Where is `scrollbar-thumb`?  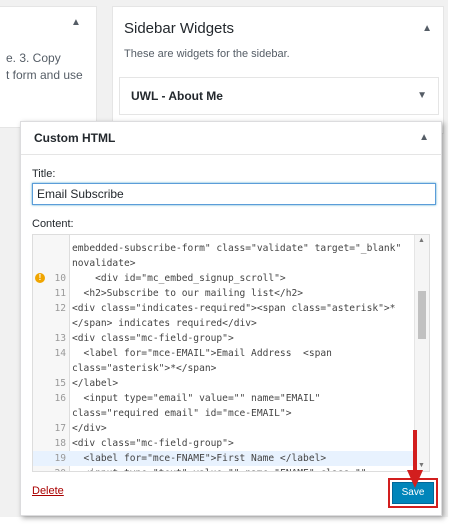 scrollbar-thumb is located at coordinates (422, 315).